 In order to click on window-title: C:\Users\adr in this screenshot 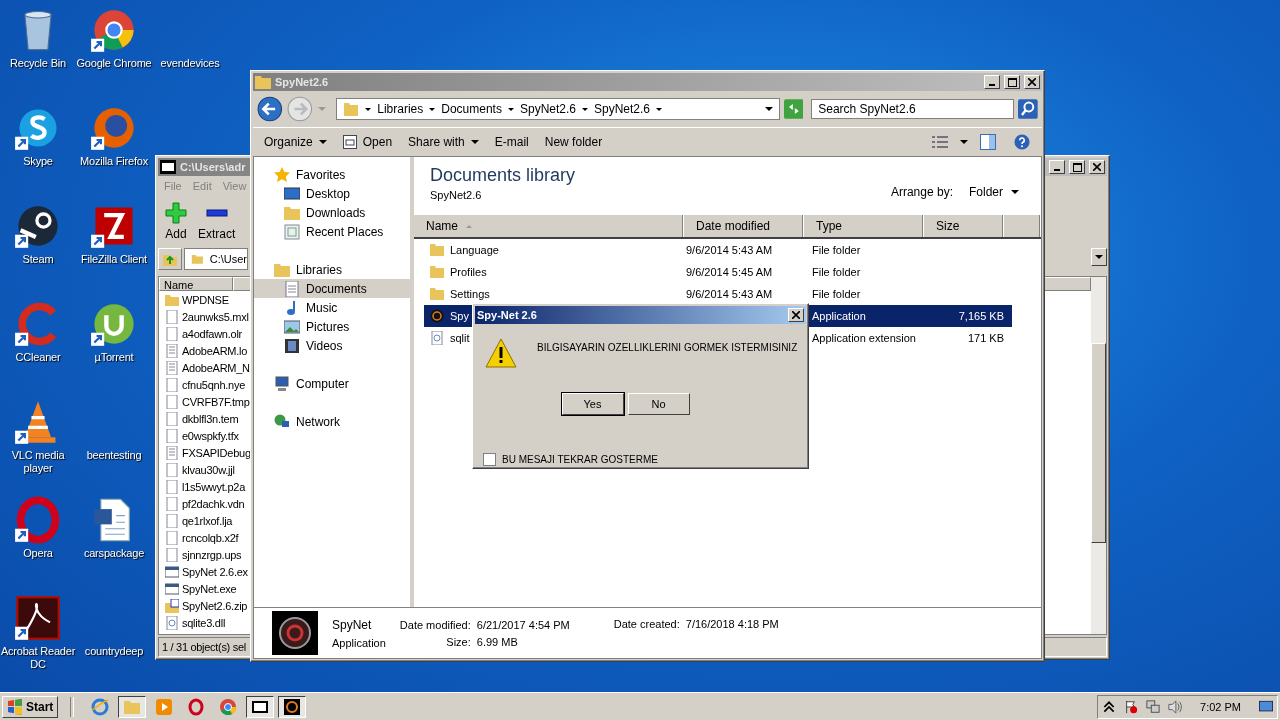, I will do `click(213, 167)`.